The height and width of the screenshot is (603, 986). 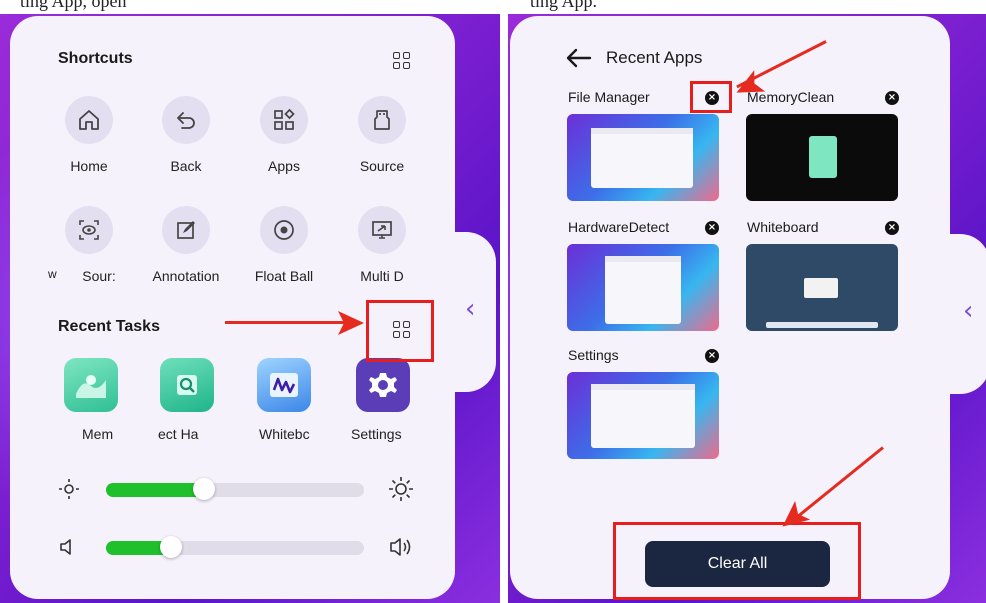 I want to click on shortcut-home: Home, so click(x=89, y=135).